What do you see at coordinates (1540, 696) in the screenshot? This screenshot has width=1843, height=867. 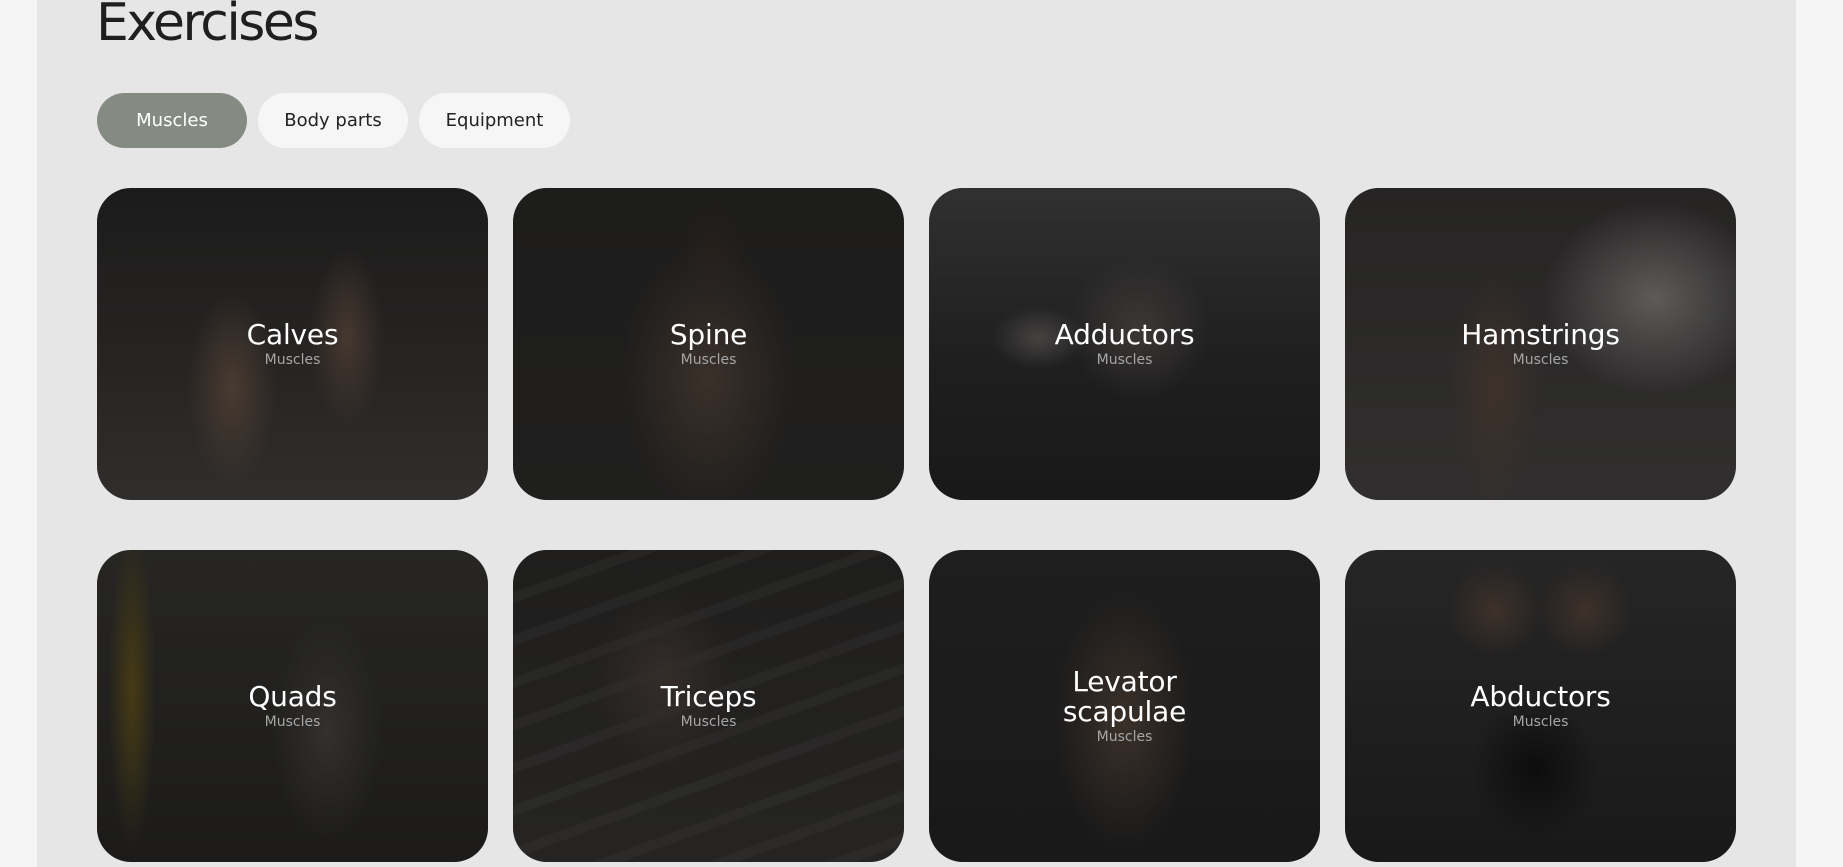 I see `card-title: Abductors` at bounding box center [1540, 696].